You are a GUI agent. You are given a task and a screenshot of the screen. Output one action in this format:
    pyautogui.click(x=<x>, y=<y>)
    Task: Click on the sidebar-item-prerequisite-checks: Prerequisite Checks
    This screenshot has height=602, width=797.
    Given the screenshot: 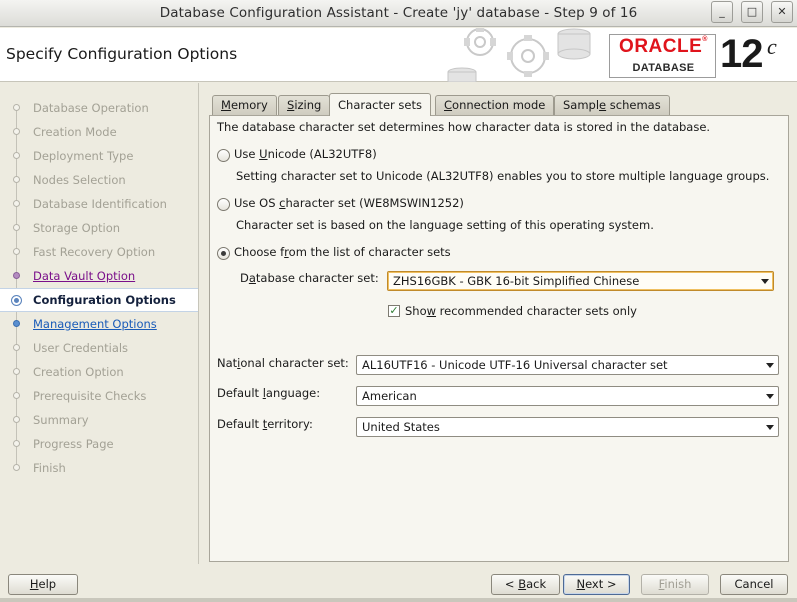 What is the action you would take?
    pyautogui.click(x=99, y=396)
    